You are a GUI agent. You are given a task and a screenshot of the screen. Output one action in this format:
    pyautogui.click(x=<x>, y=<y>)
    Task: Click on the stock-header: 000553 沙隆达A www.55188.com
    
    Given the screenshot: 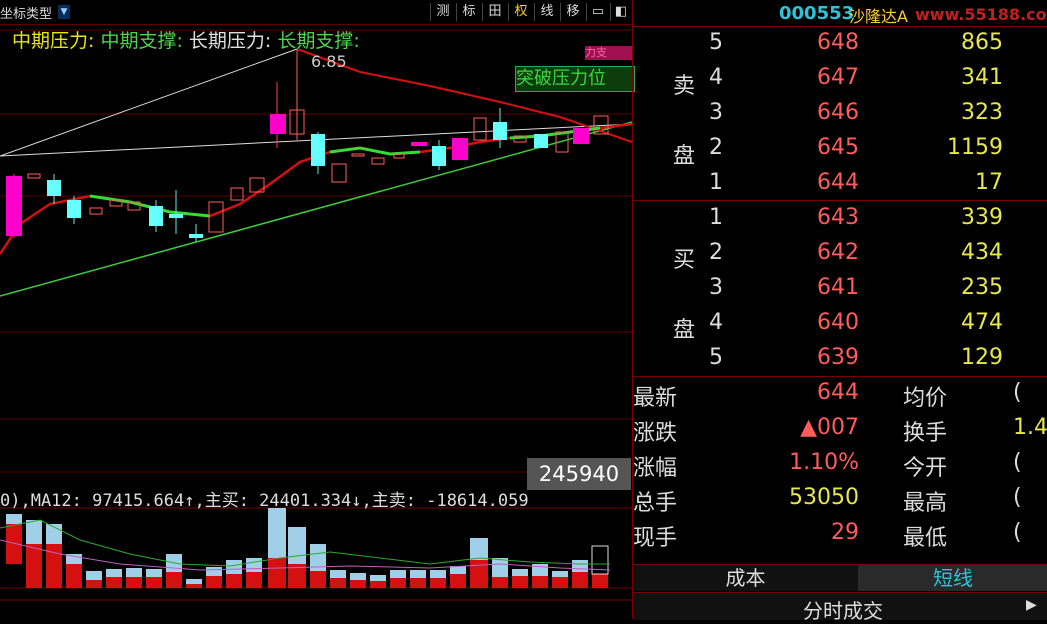 What is the action you would take?
    pyautogui.click(x=840, y=13)
    